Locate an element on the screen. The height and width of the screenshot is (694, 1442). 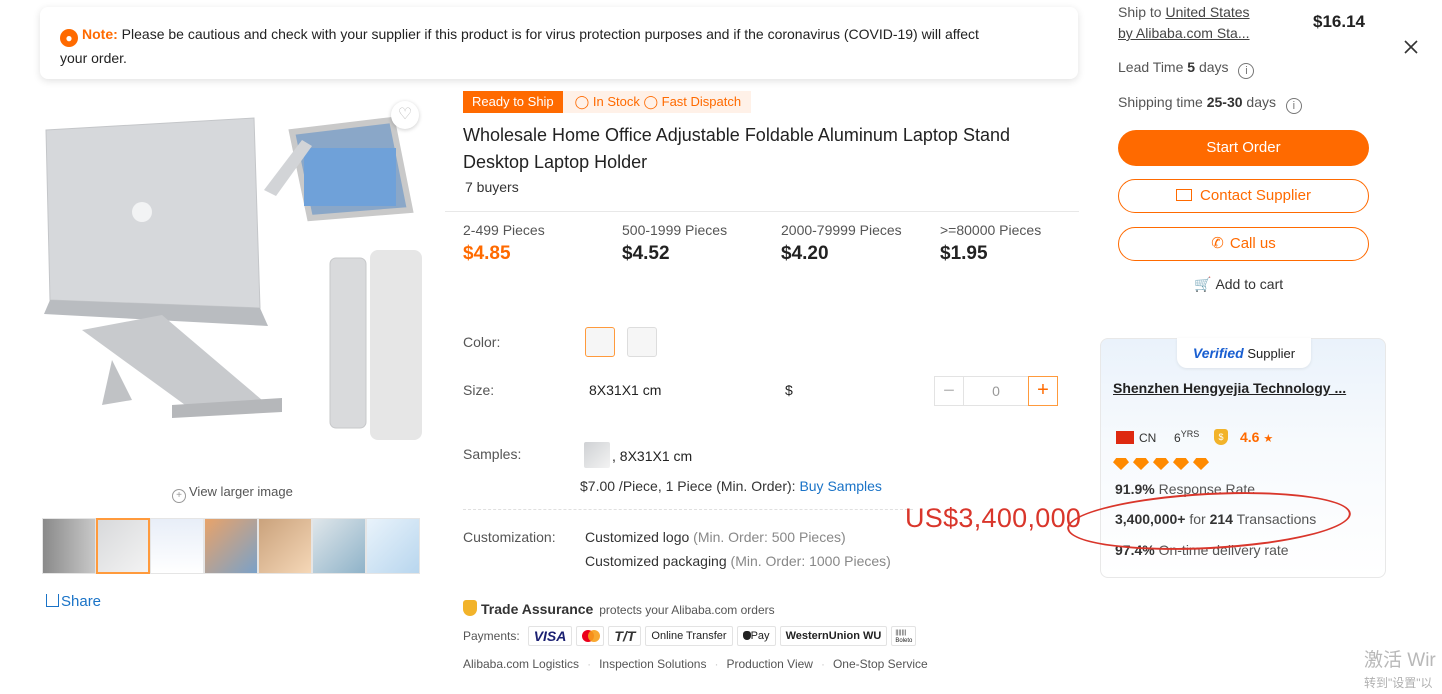
payments-label: Payments: is located at coordinates (491, 636).